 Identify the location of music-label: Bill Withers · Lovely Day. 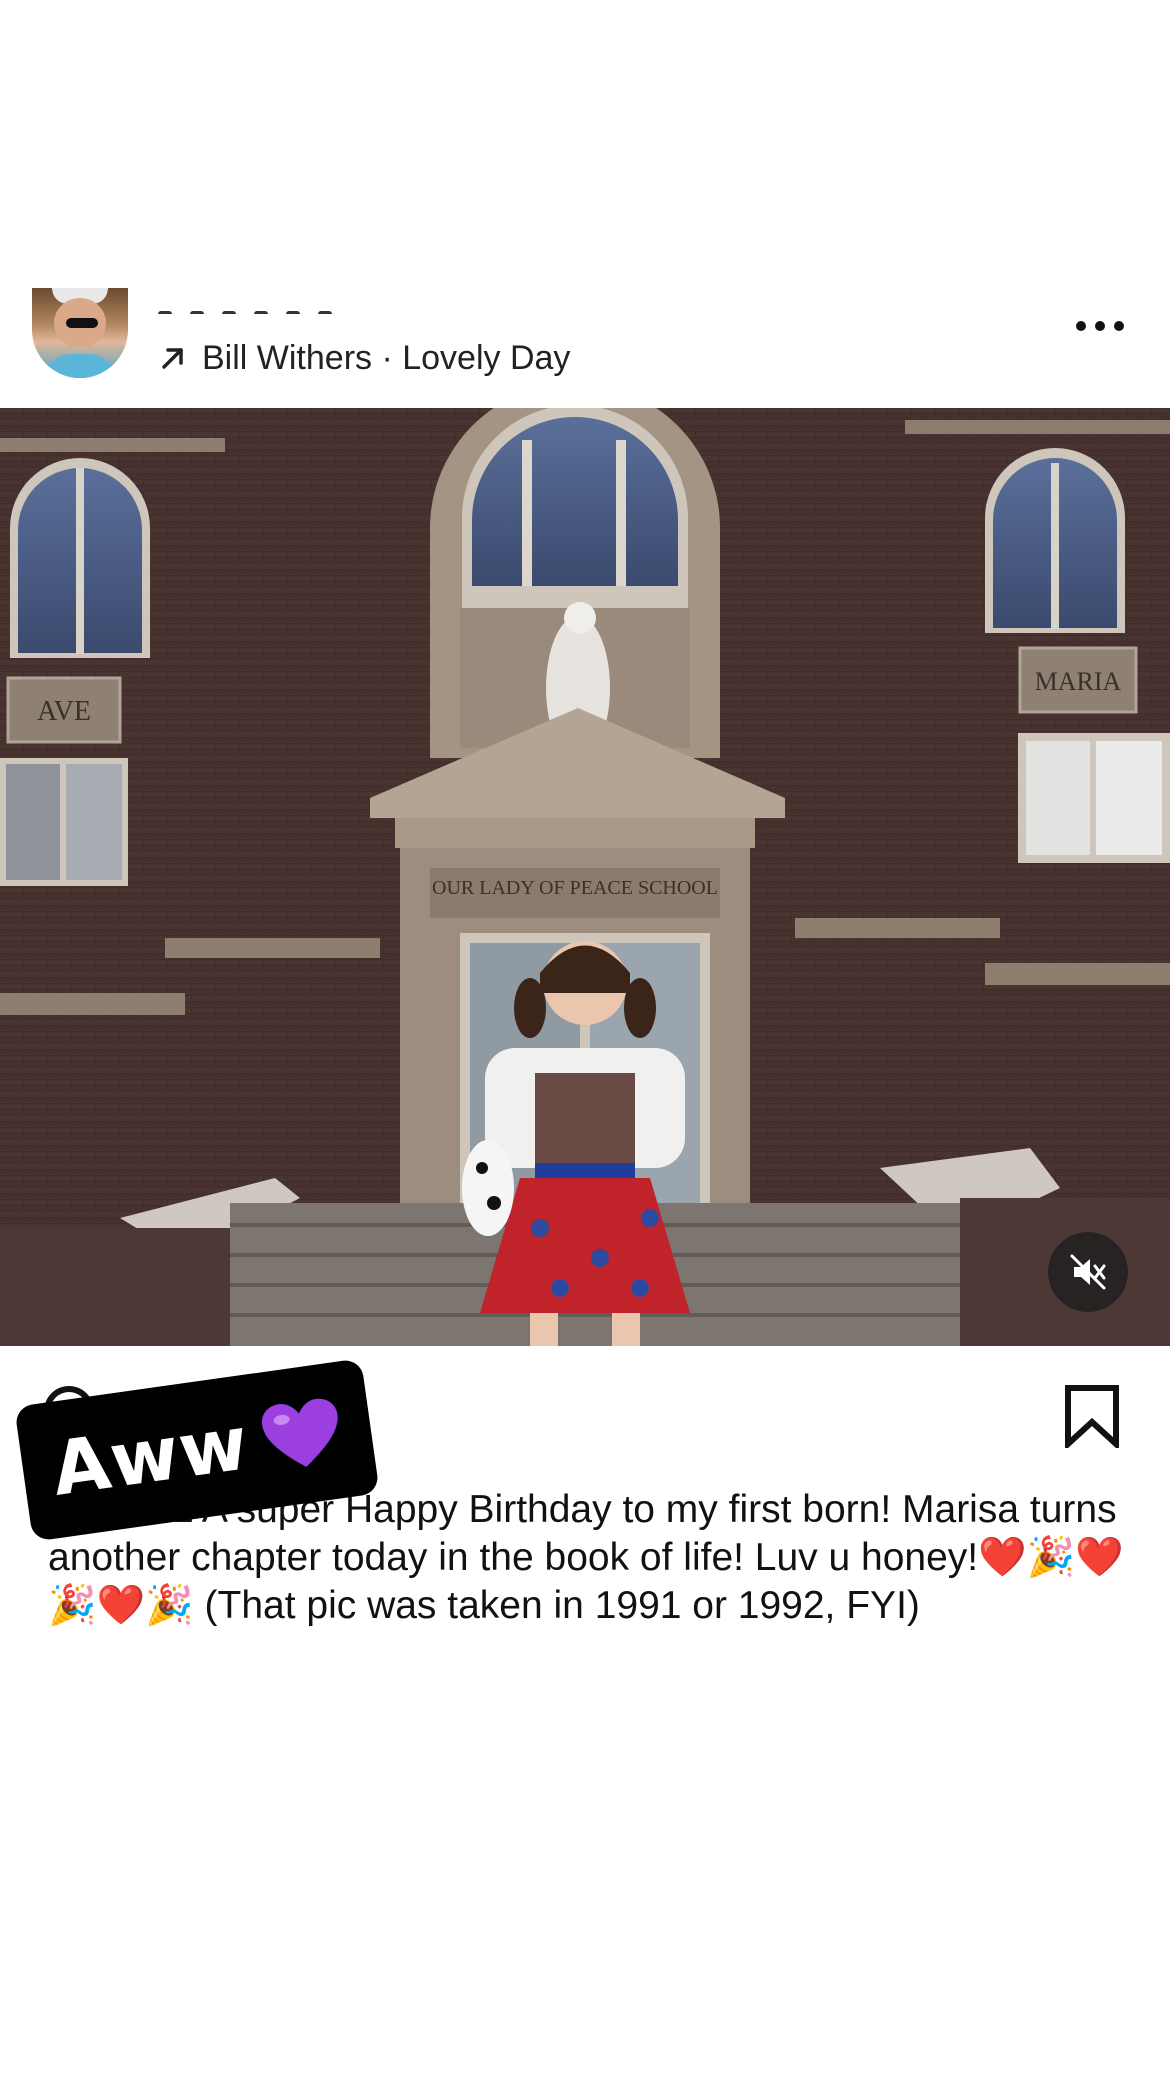
(386, 357).